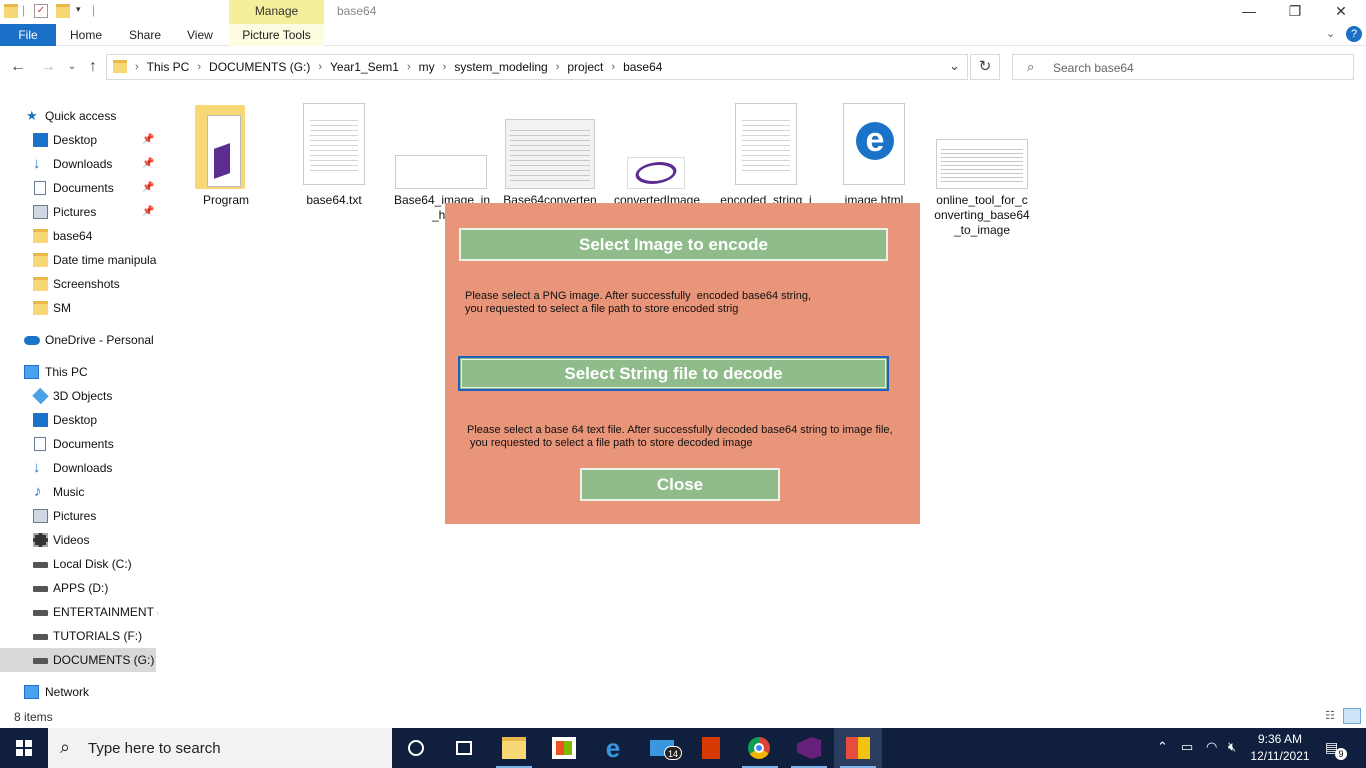 The image size is (1366, 768). What do you see at coordinates (1295, 12) in the screenshot?
I see `maximize-button: ❐` at bounding box center [1295, 12].